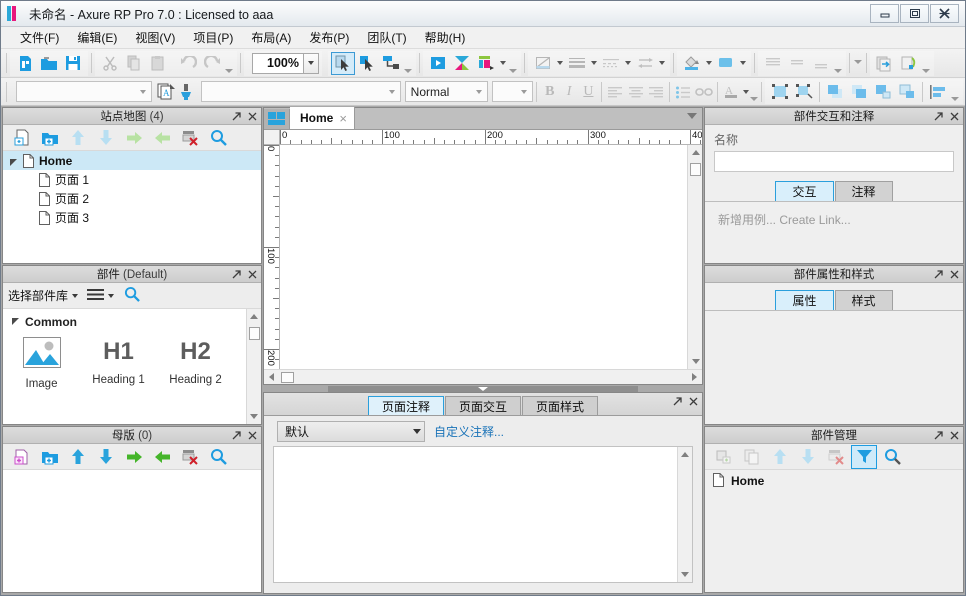  Describe the element at coordinates (503, 63) in the screenshot. I see `publish-dropdown-icon` at that location.